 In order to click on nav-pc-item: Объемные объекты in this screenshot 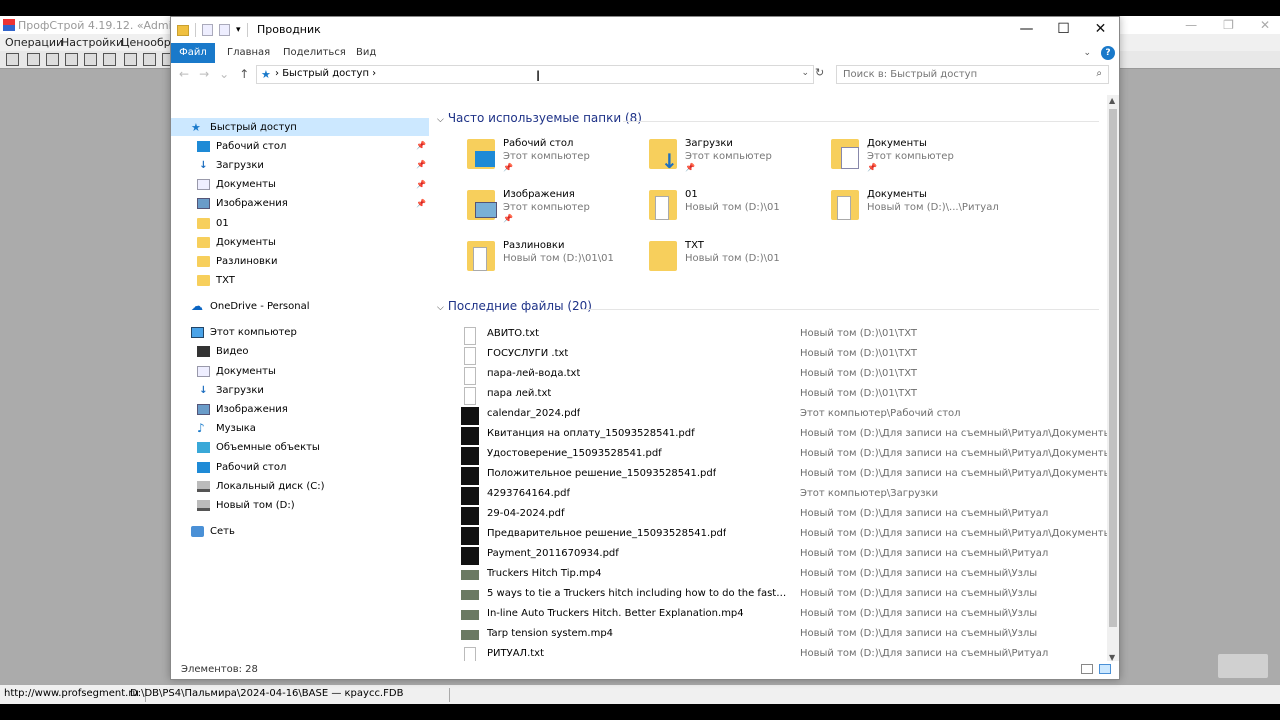, I will do `click(300, 448)`.